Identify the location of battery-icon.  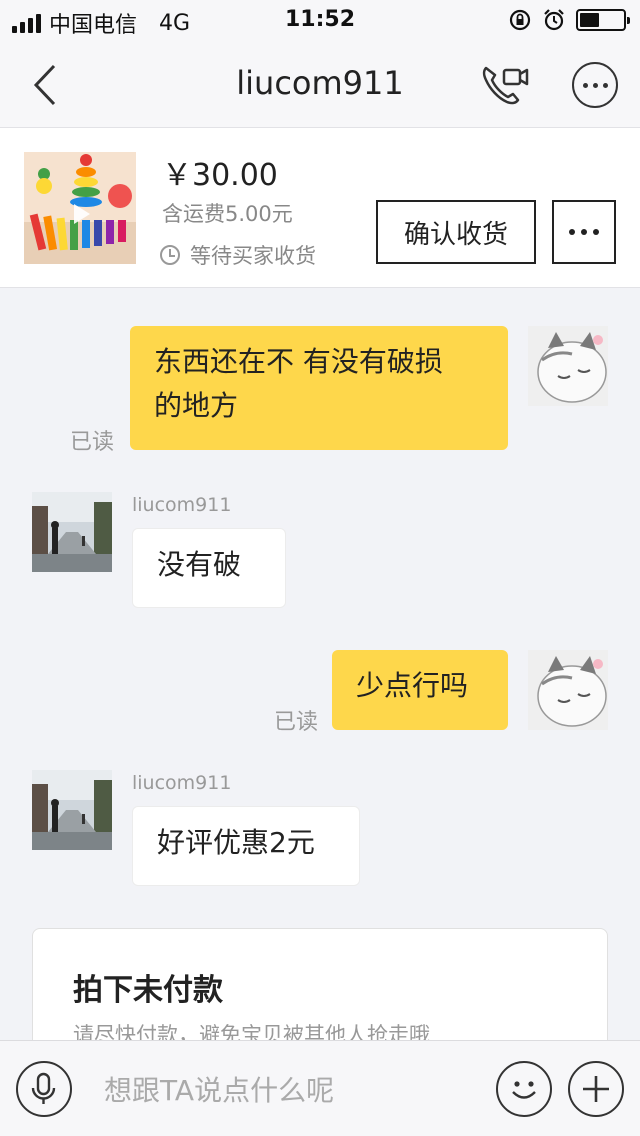
(603, 20).